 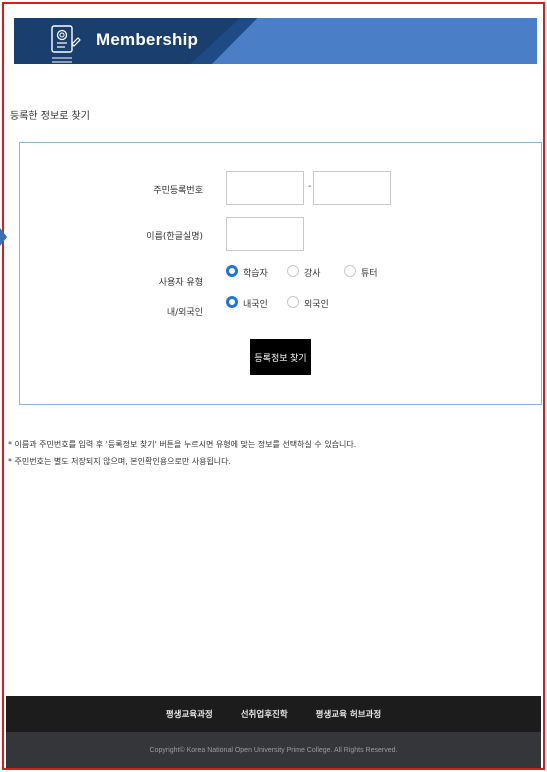 What do you see at coordinates (264, 714) in the screenshot?
I see `footer-link-employment: 선취업후진학` at bounding box center [264, 714].